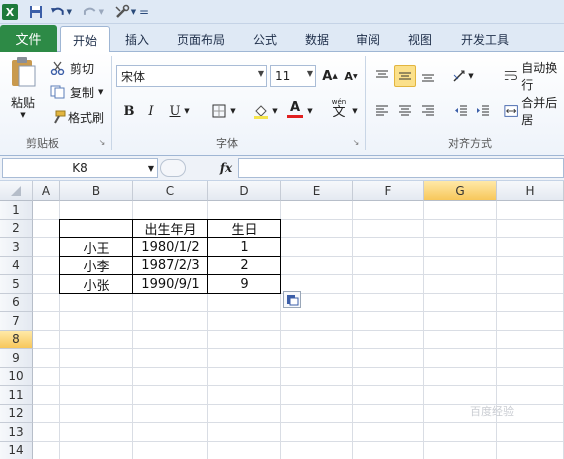  Describe the element at coordinates (459, 76) in the screenshot. I see `text-orientation-icon` at that location.